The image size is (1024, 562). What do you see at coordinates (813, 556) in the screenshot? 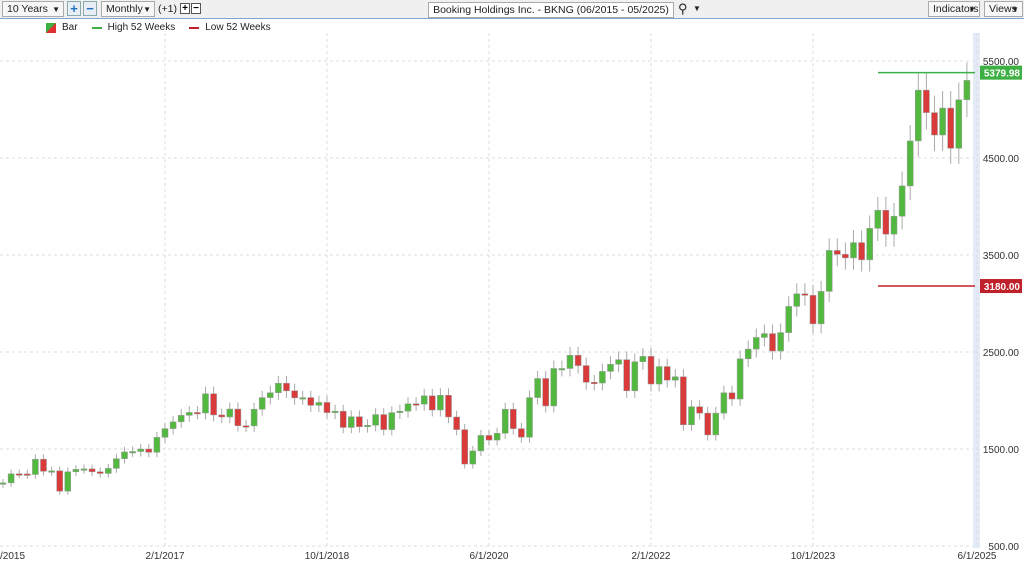
I see `x-tick-label: 10/1/2023` at bounding box center [813, 556].